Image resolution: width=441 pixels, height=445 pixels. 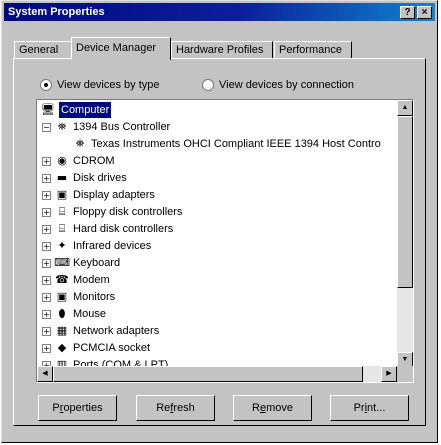 What do you see at coordinates (78, 297) in the screenshot?
I see `tree-item: + ▣ Monitors` at bounding box center [78, 297].